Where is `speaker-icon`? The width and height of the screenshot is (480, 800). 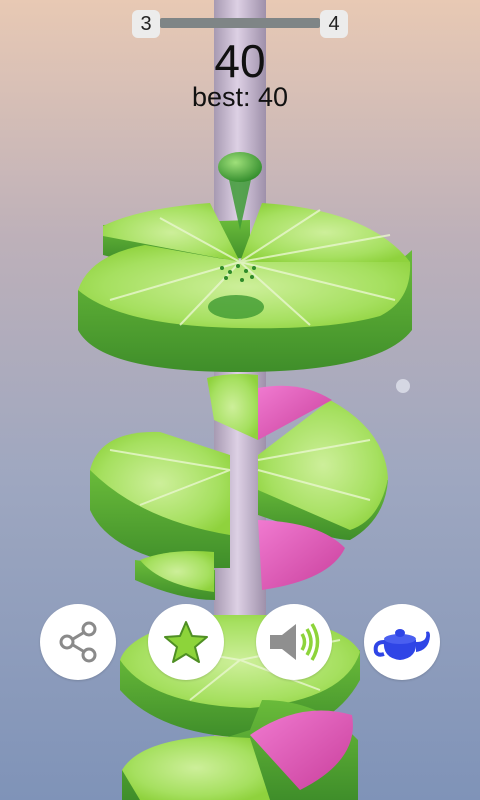 speaker-icon is located at coordinates (295, 642).